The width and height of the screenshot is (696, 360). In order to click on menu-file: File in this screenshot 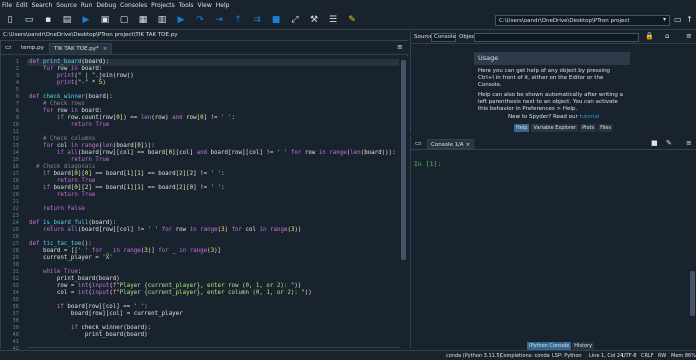, I will do `click(7, 5)`.